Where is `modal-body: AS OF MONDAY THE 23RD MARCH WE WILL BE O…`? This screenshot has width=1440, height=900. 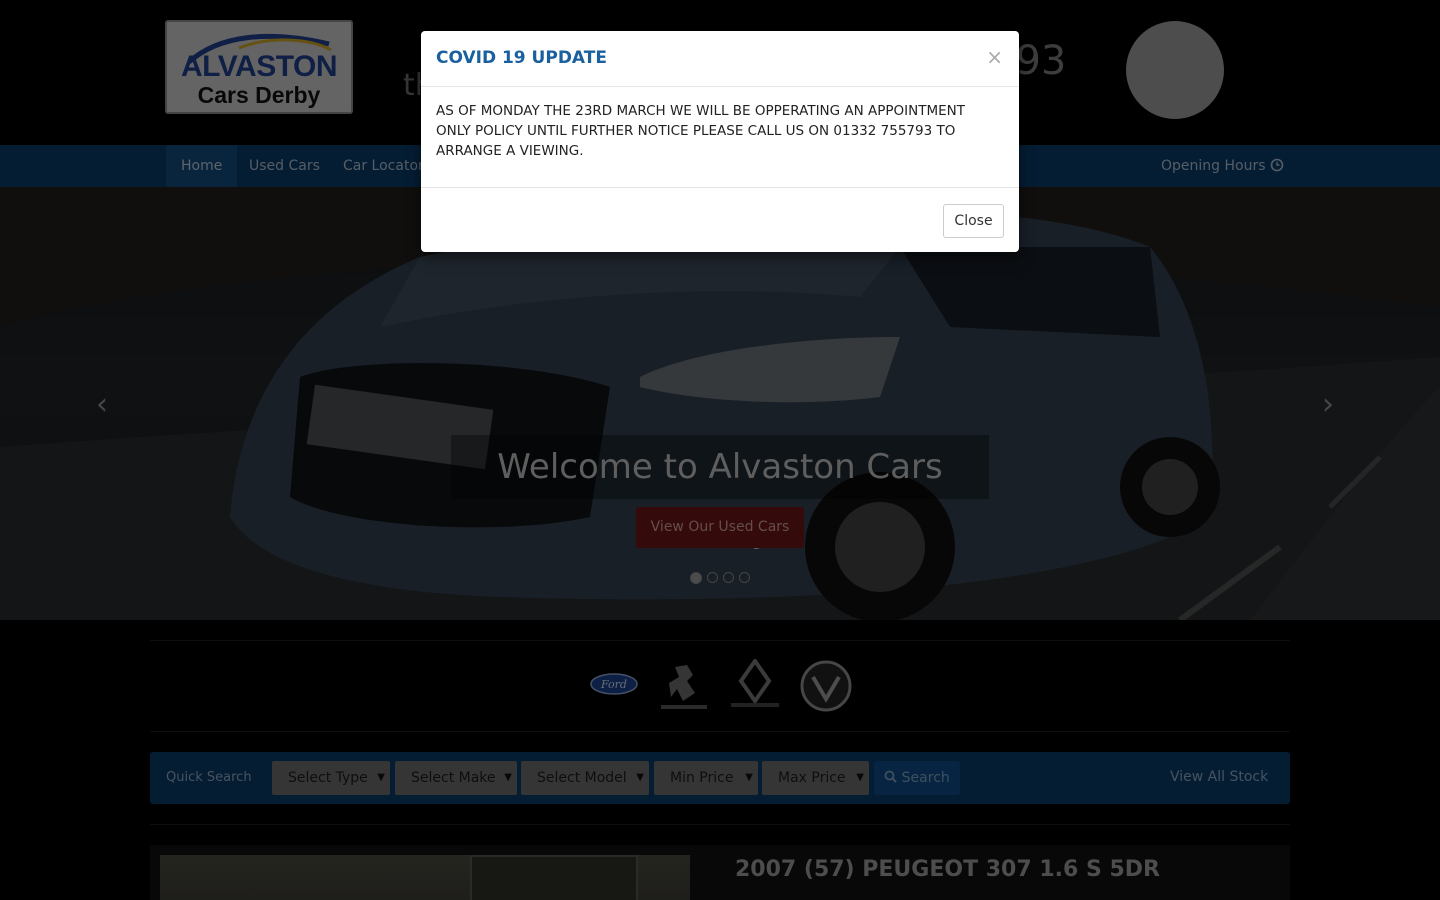
modal-body: AS OF MONDAY THE 23RD MARCH WE WILL BE O… is located at coordinates (701, 131).